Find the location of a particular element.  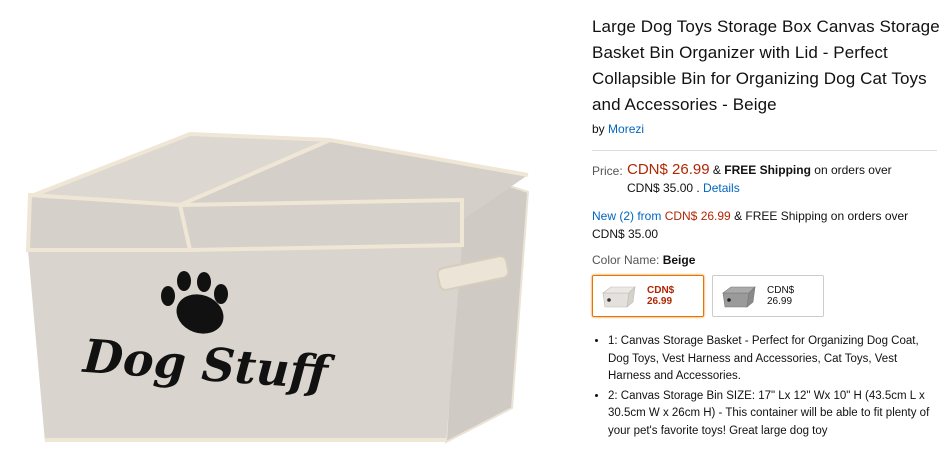

swatch-beige: CDN$ 26.99 is located at coordinates (648, 296).